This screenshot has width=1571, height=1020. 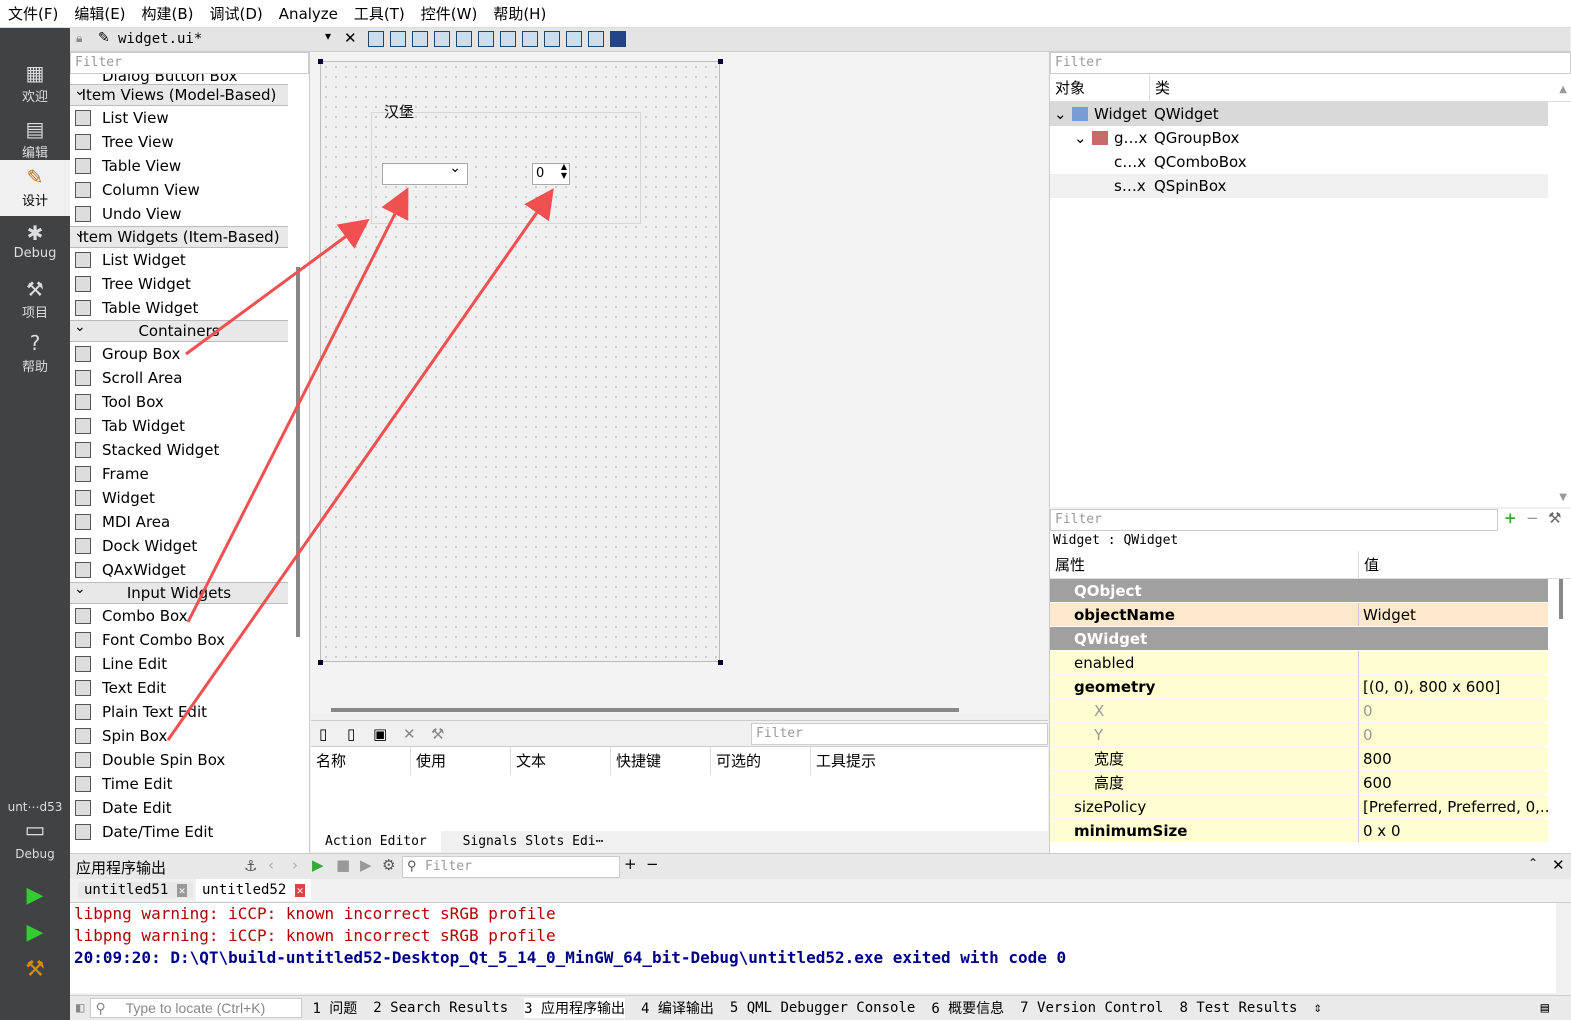 I want to click on column-header: 文本, so click(x=561, y=761).